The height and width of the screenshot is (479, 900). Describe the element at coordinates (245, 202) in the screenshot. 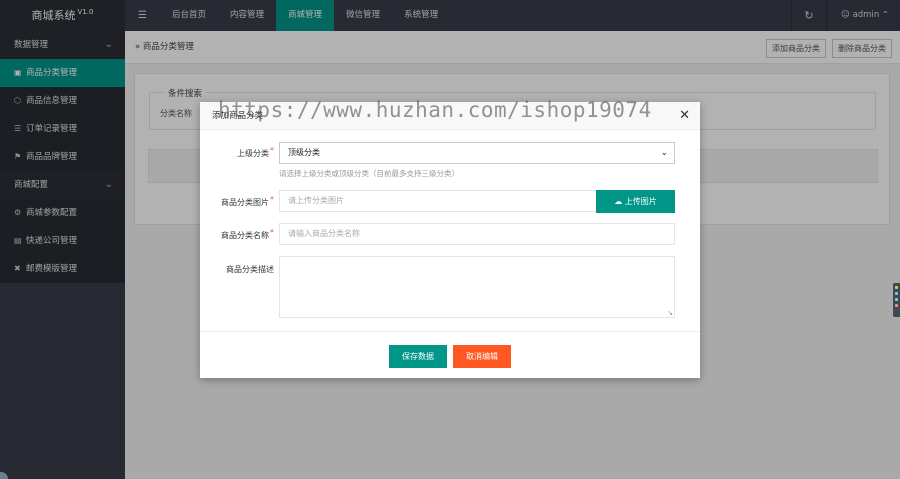

I see `category-image-label-text: 商品分类图片` at that location.